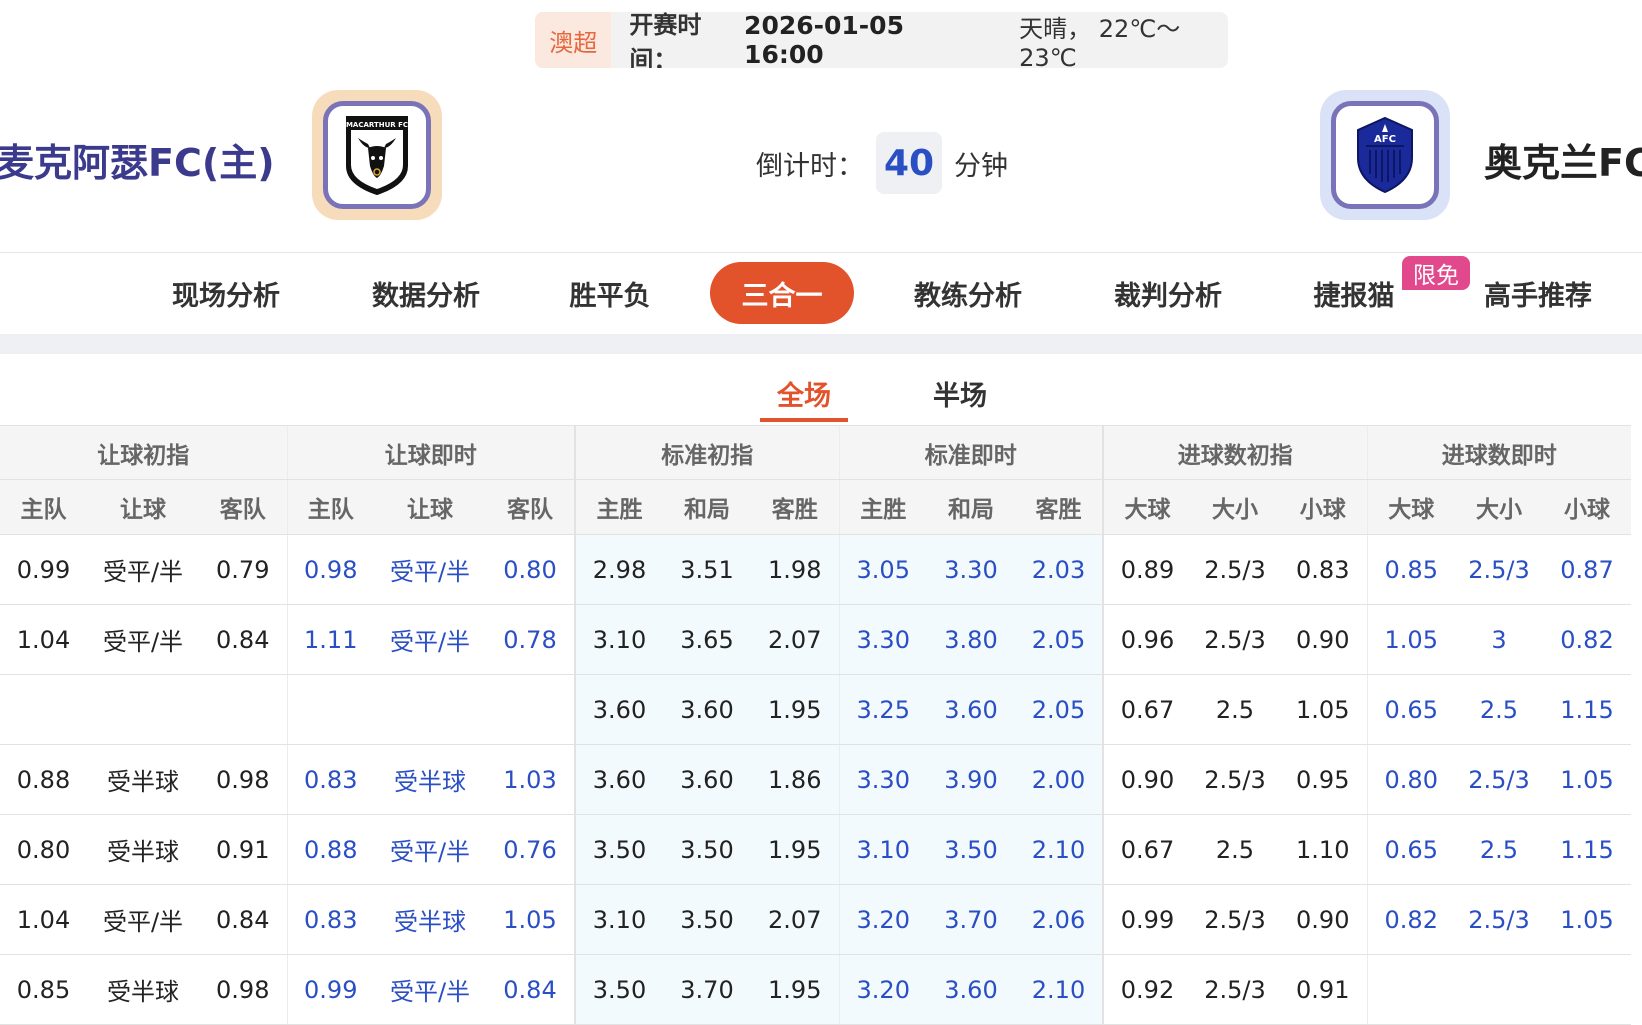 The height and width of the screenshot is (1025, 1642). What do you see at coordinates (960, 398) in the screenshot?
I see `subtab-half-match: 半场` at bounding box center [960, 398].